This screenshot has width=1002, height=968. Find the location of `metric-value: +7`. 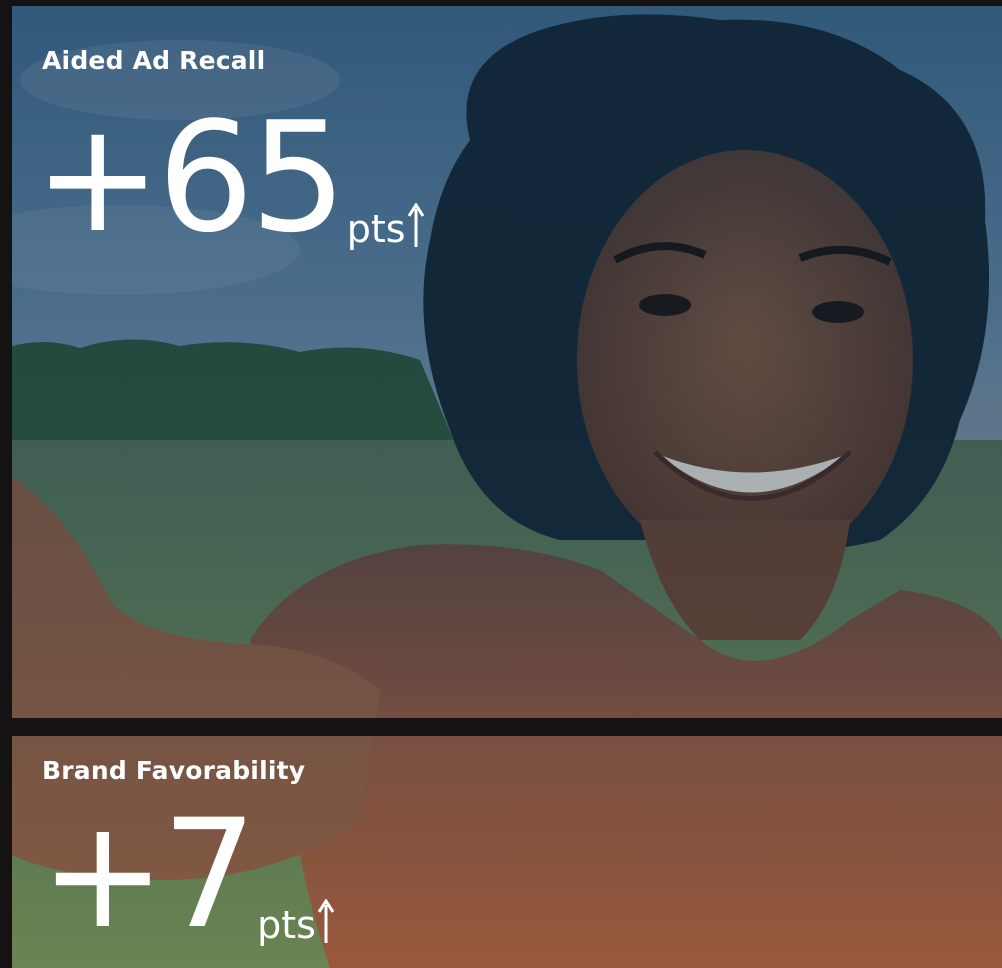

metric-value: +7 is located at coordinates (148, 875).